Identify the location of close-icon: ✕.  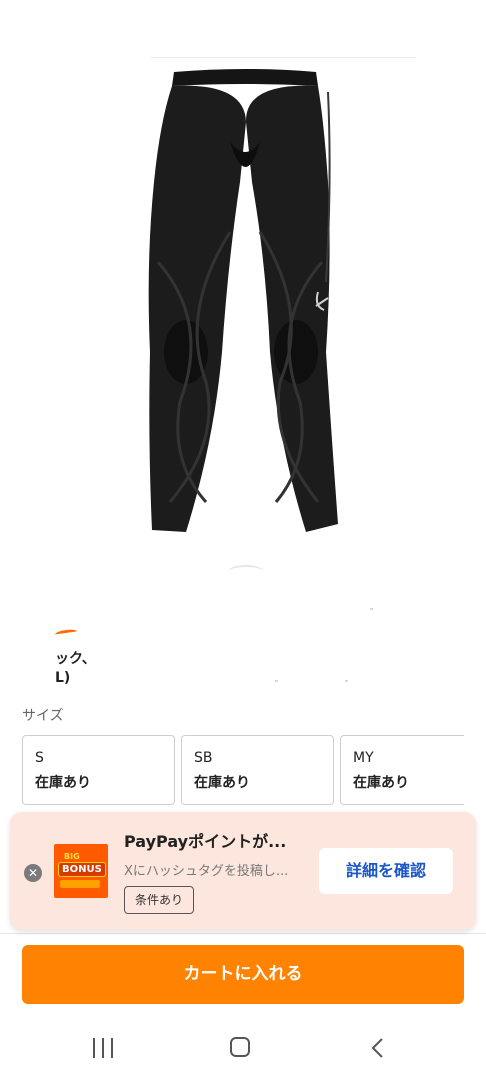
(33, 873).